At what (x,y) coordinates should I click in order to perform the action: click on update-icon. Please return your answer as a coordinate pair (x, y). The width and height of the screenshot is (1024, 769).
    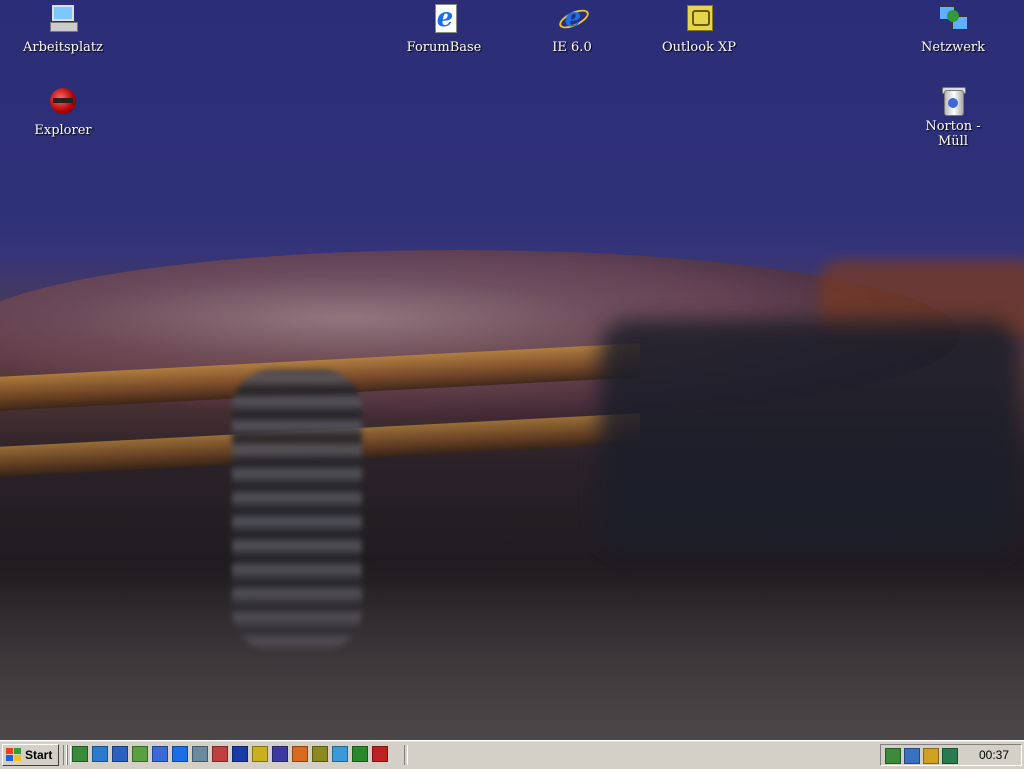
    Looking at the image, I should click on (893, 756).